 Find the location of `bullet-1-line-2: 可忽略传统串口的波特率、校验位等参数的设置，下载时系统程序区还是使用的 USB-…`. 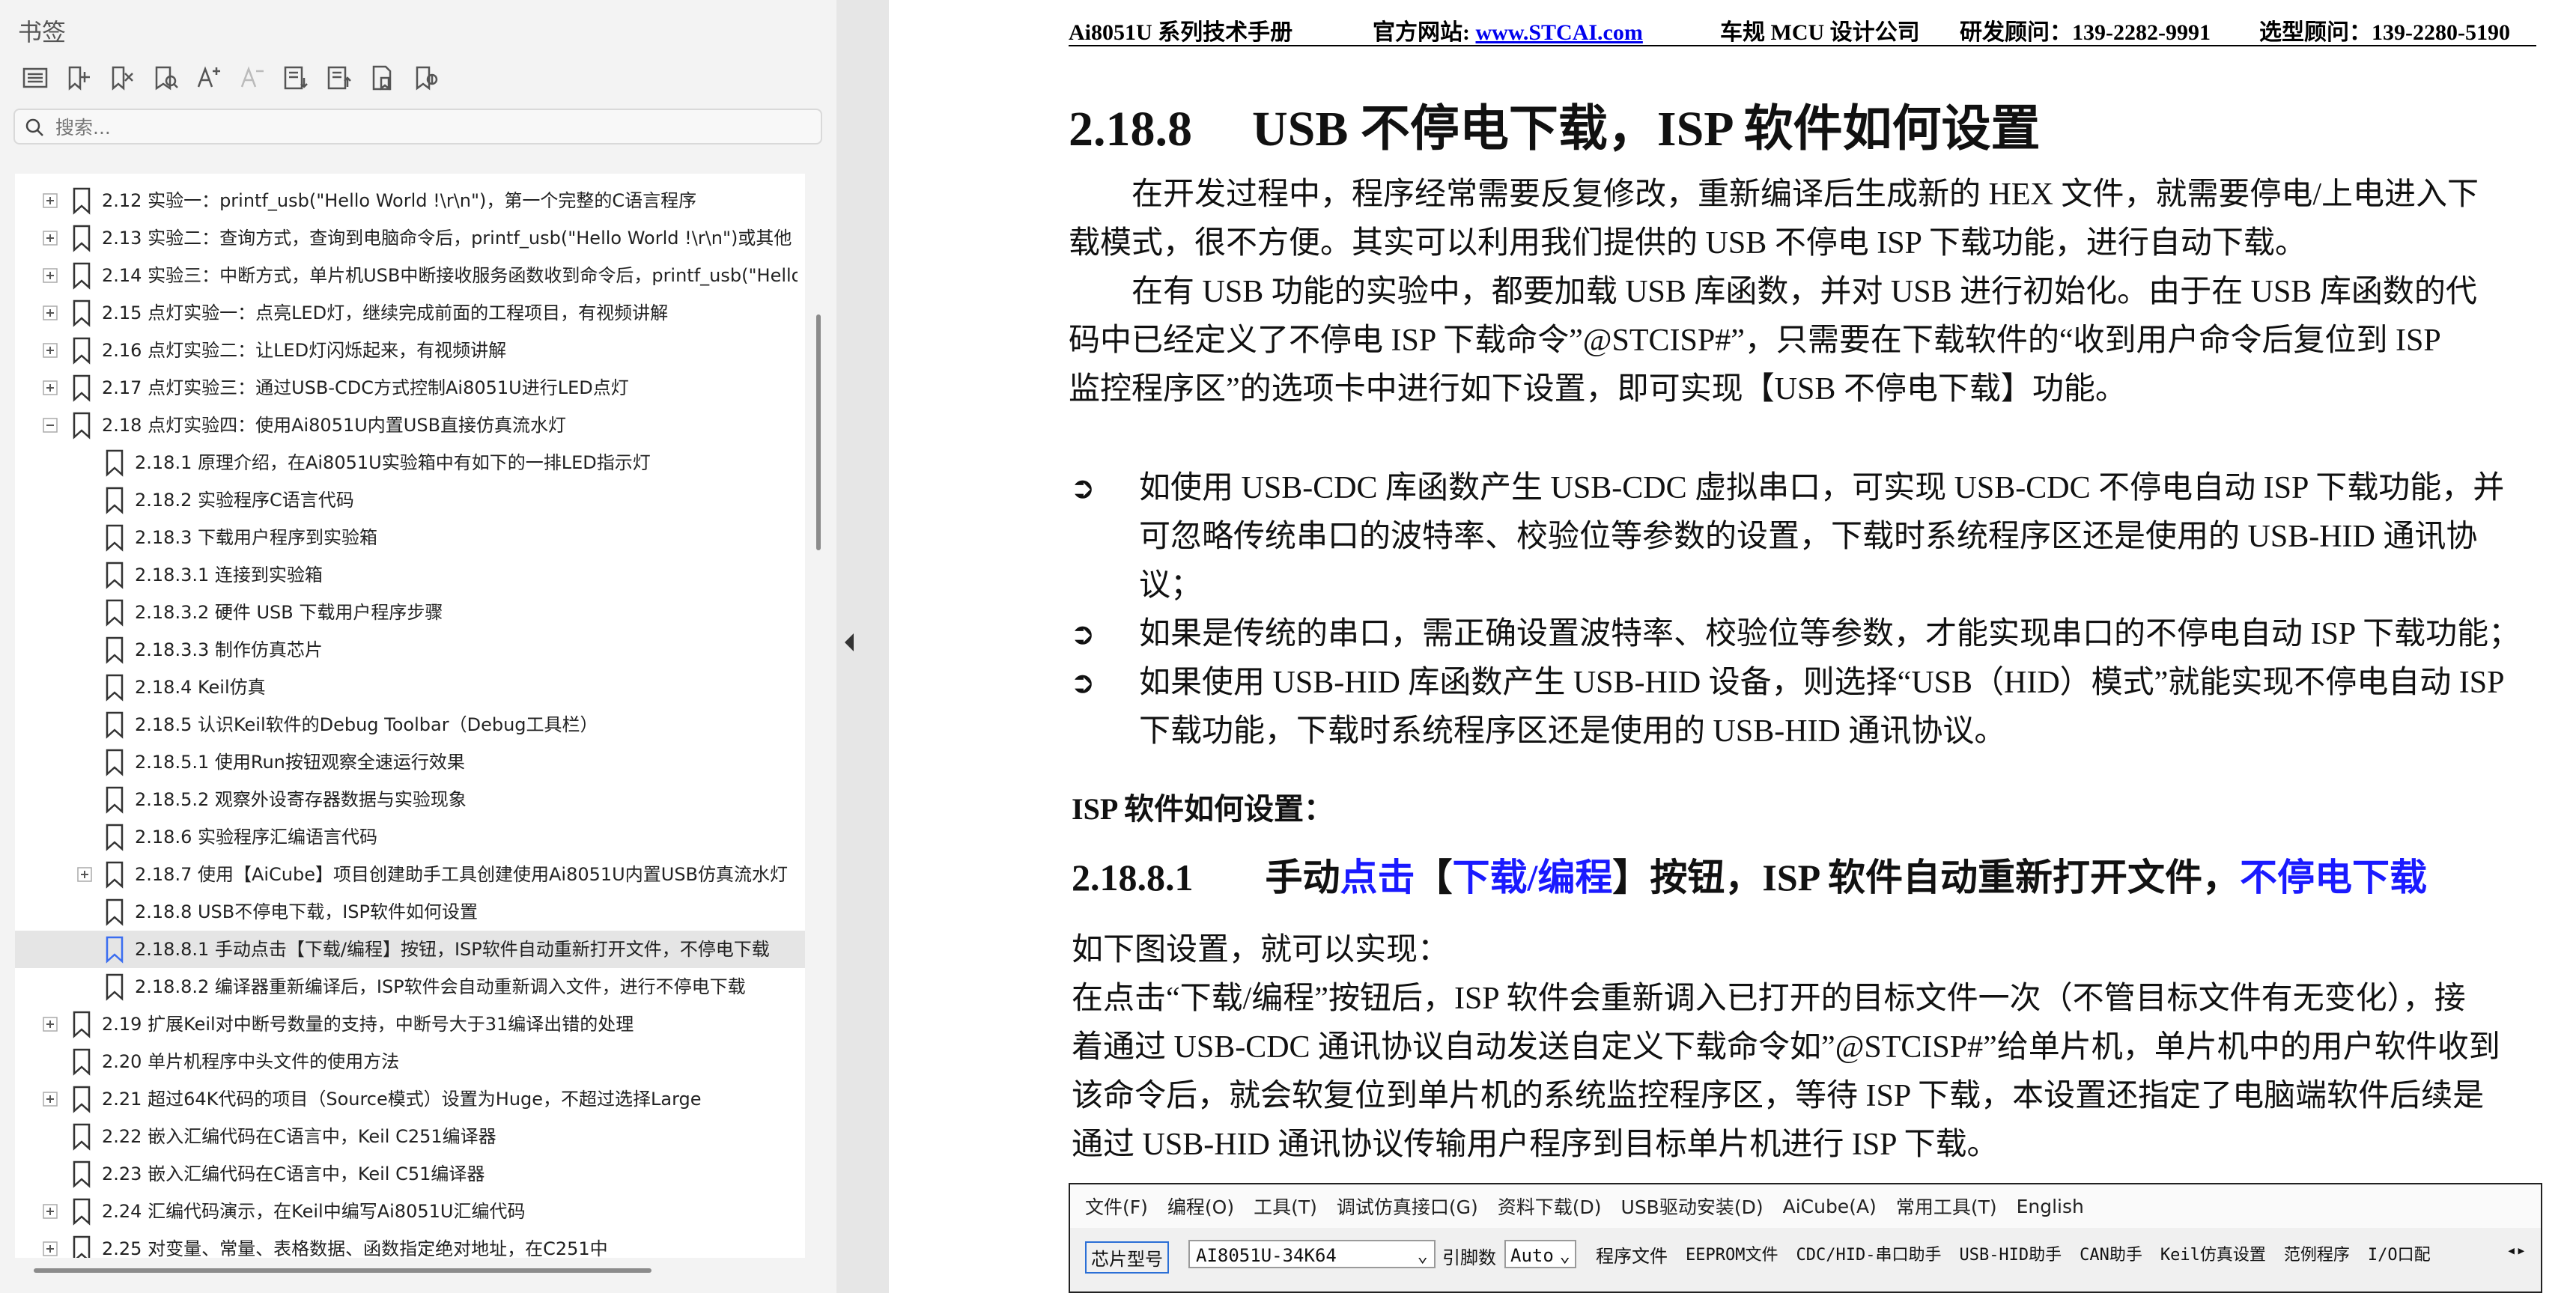

bullet-1-line-2: 可忽略传统串口的波特率、校验位等参数的设置，下载时系统程序区还是使用的 USB-… is located at coordinates (1808, 537).